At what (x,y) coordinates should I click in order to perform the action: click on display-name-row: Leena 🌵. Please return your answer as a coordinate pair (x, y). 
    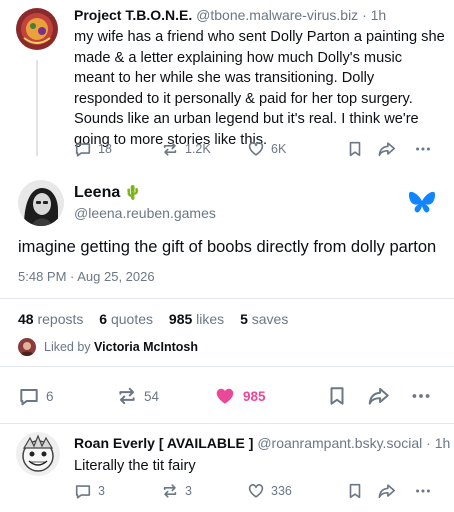
    Looking at the image, I should click on (108, 193).